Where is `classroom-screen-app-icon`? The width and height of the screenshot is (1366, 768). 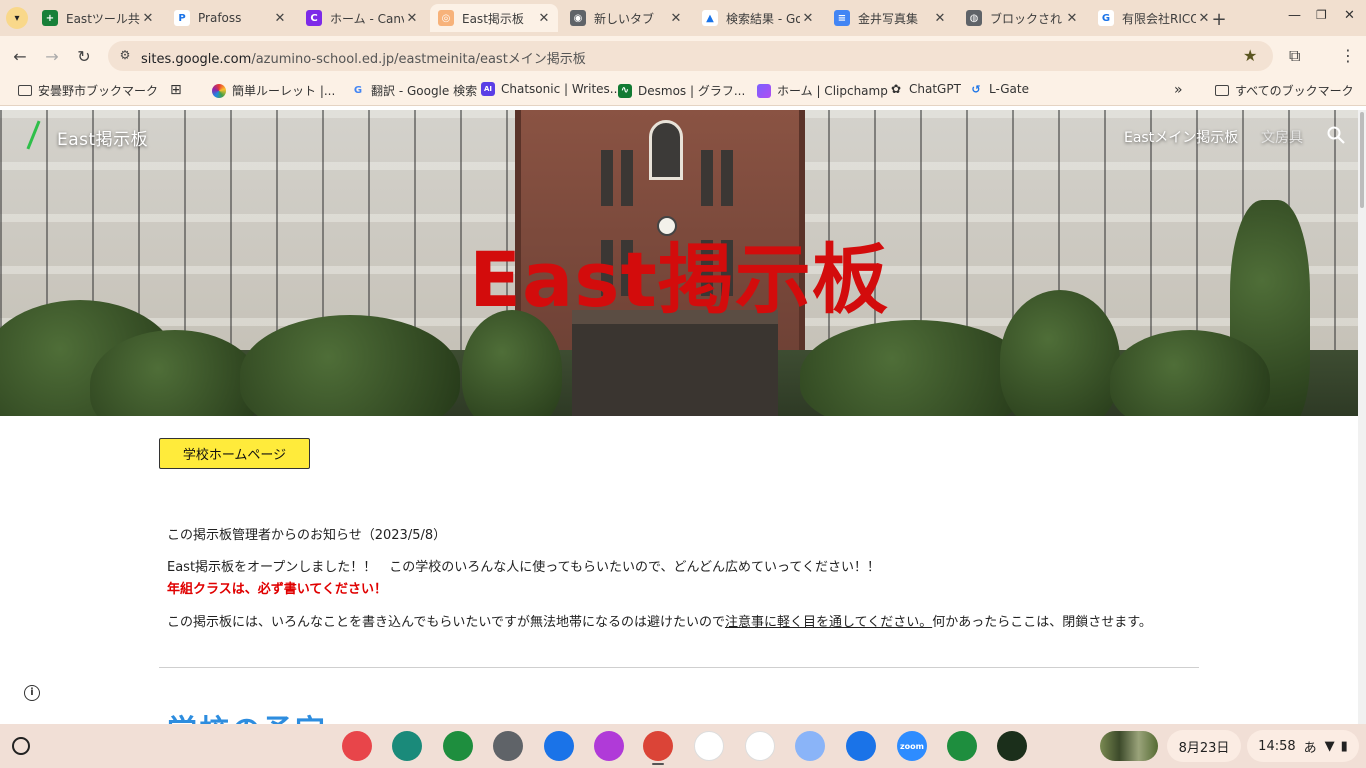 classroom-screen-app-icon is located at coordinates (407, 746).